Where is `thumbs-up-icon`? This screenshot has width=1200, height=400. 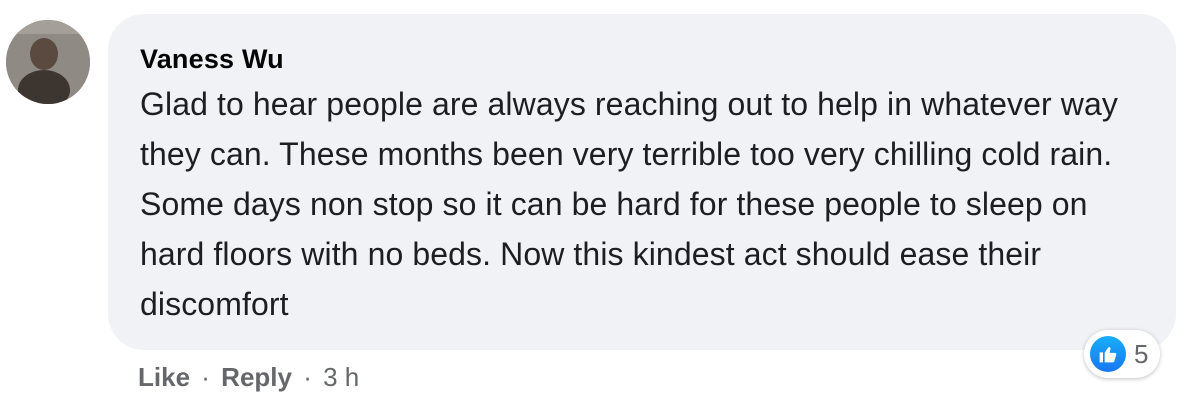
thumbs-up-icon is located at coordinates (1108, 354).